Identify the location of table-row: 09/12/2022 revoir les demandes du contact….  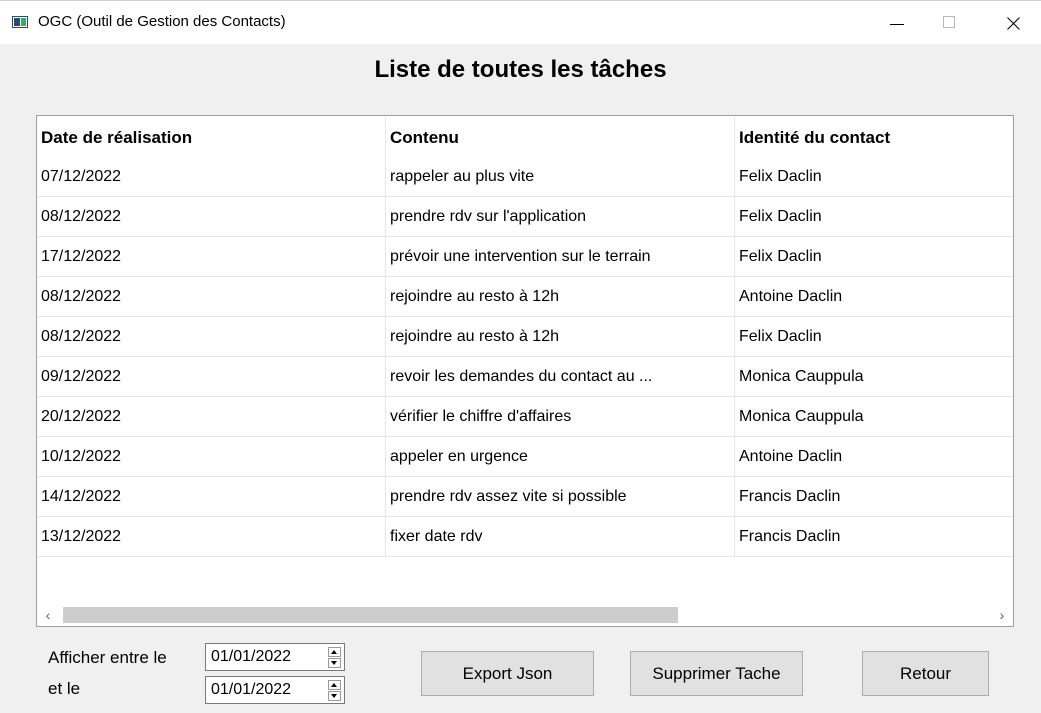
(525, 377).